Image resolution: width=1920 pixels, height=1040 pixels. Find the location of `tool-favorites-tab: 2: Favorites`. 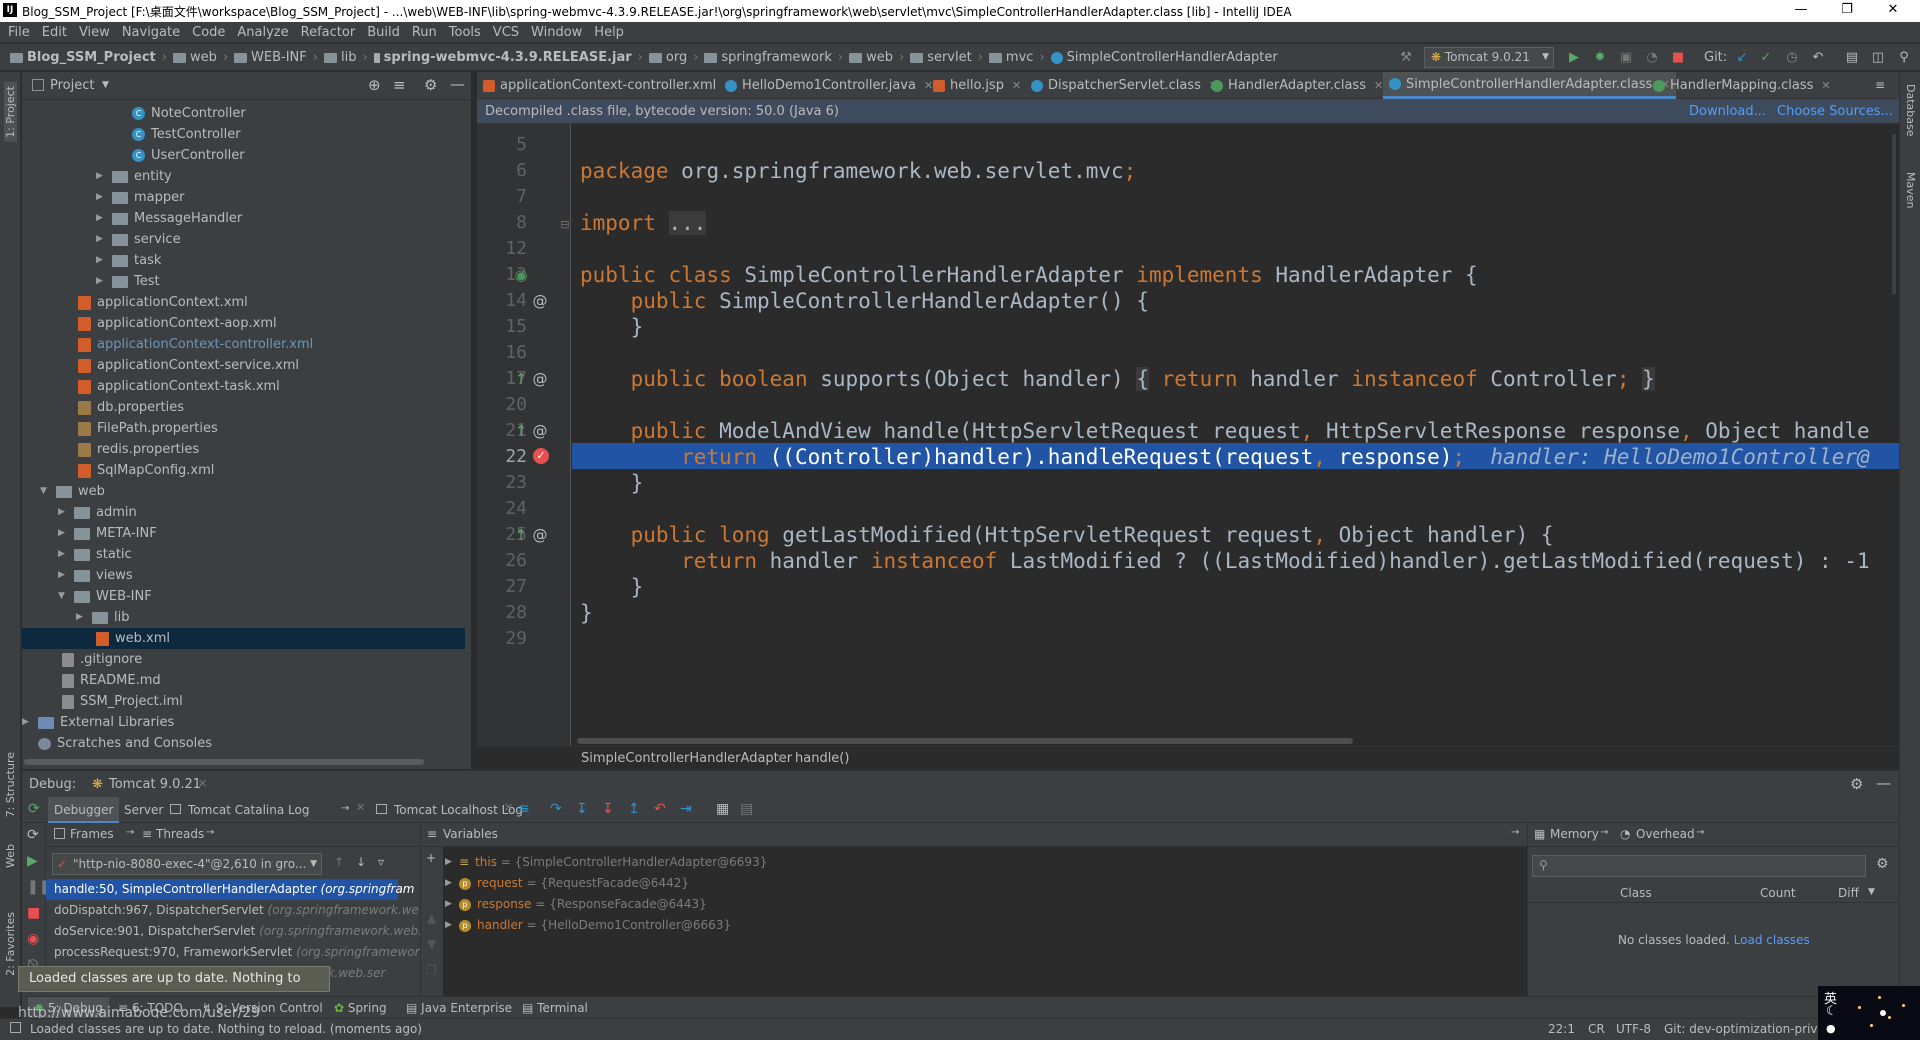

tool-favorites-tab: 2: Favorites is located at coordinates (10, 944).